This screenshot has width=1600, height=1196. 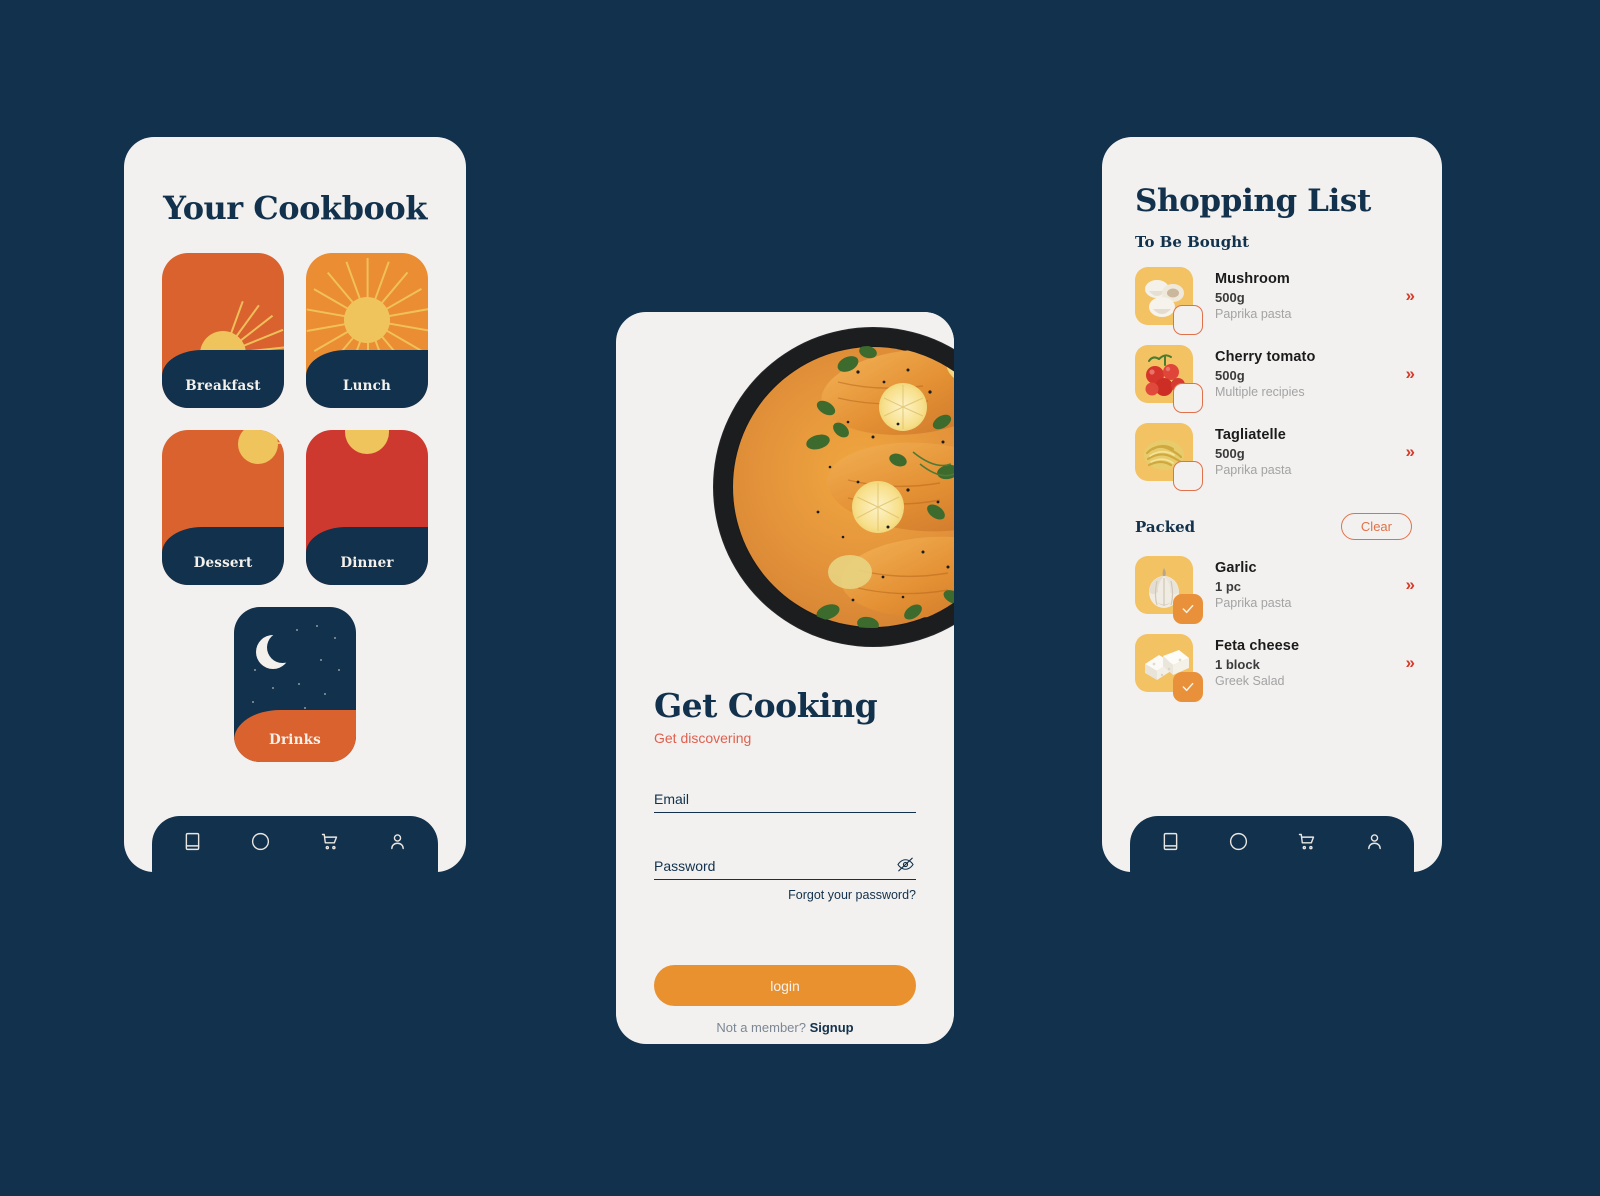 I want to click on list-item: Garlic 1 pc Paprika pasta », so click(x=1272, y=585).